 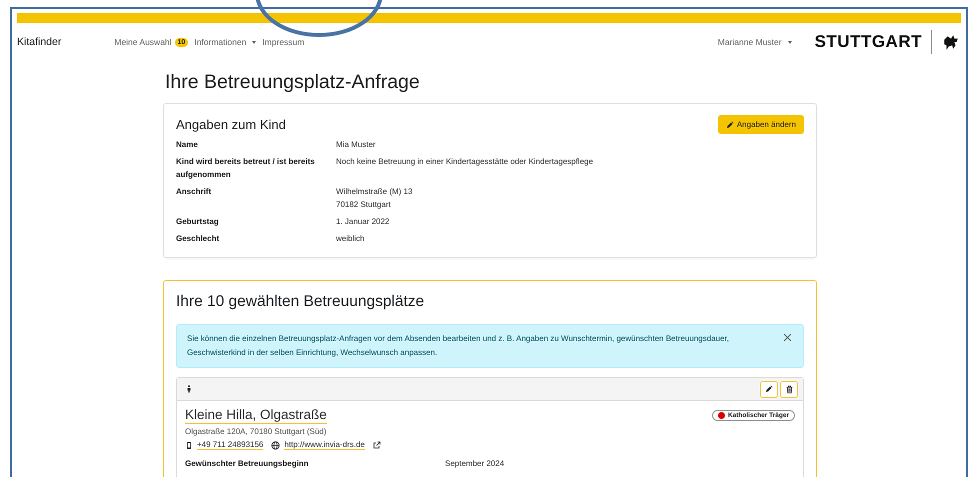 What do you see at coordinates (868, 42) in the screenshot?
I see `city-logo: STUTTGART` at bounding box center [868, 42].